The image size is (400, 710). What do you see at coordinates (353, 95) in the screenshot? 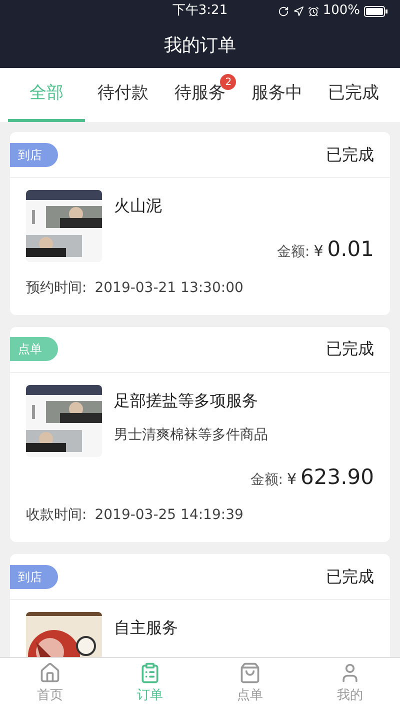
I see `order-tab: 已完成` at bounding box center [353, 95].